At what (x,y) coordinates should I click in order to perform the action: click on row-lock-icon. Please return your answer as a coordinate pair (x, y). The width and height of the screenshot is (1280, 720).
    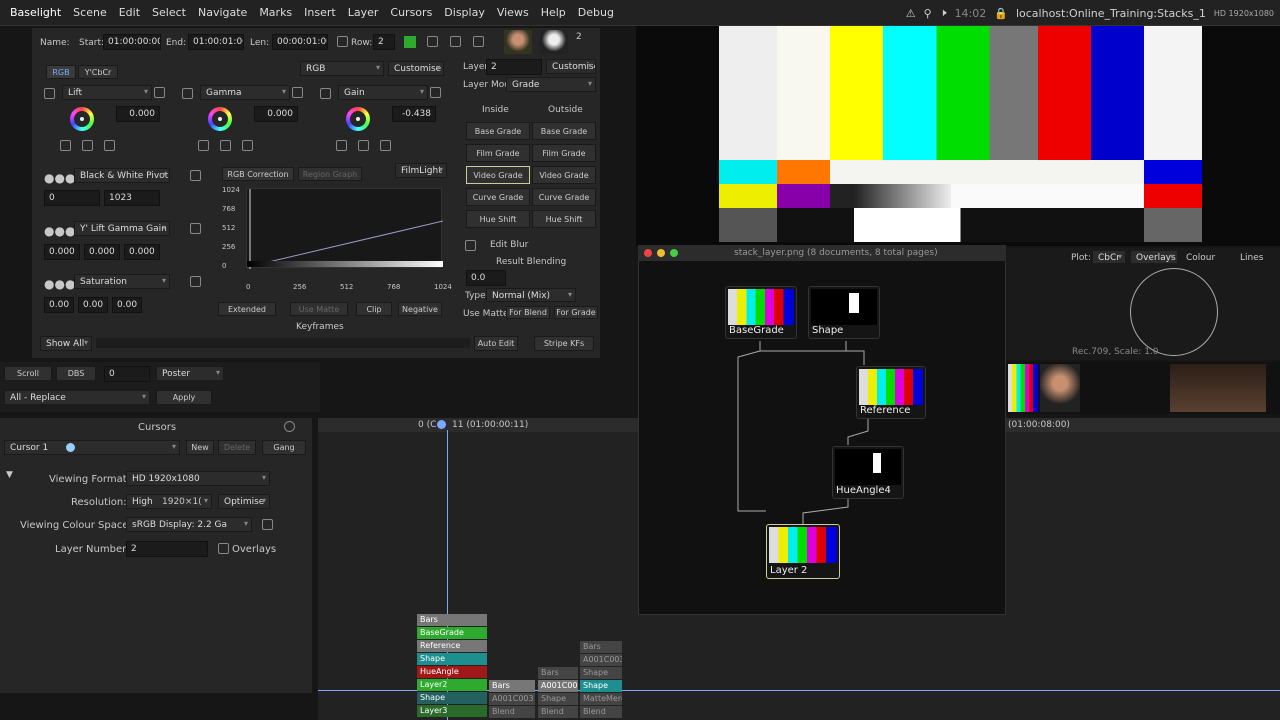
    Looking at the image, I should click on (342, 41).